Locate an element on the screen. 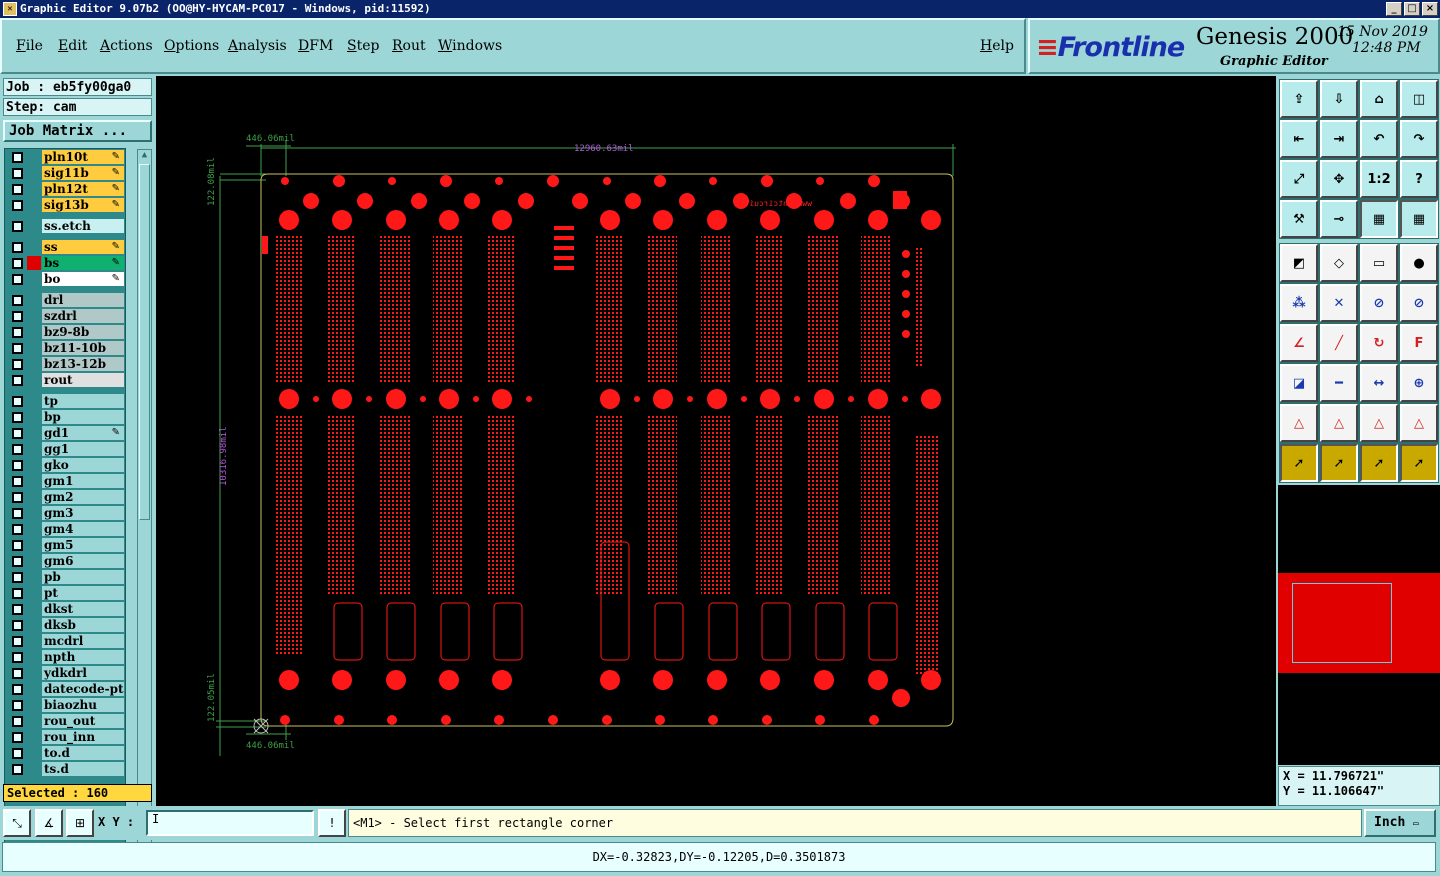  layer-row-dksb: dksb is located at coordinates (65, 625).